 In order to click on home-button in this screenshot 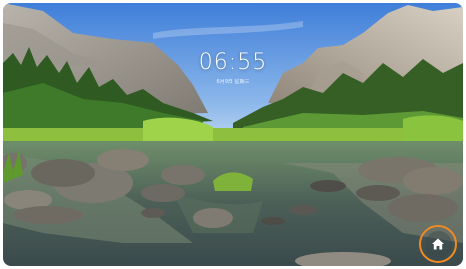, I will do `click(438, 244)`.